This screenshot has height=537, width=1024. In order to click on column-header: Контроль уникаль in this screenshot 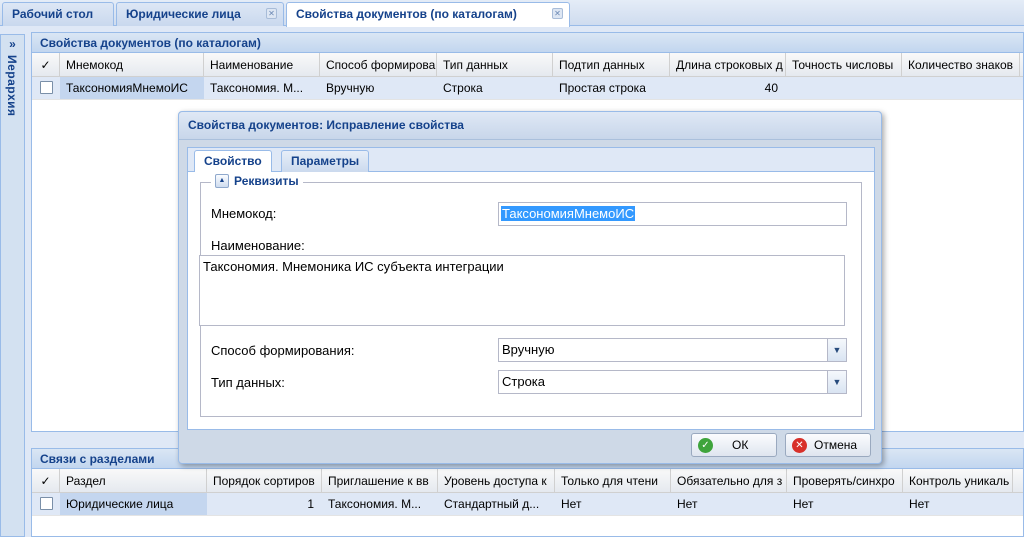, I will do `click(958, 480)`.